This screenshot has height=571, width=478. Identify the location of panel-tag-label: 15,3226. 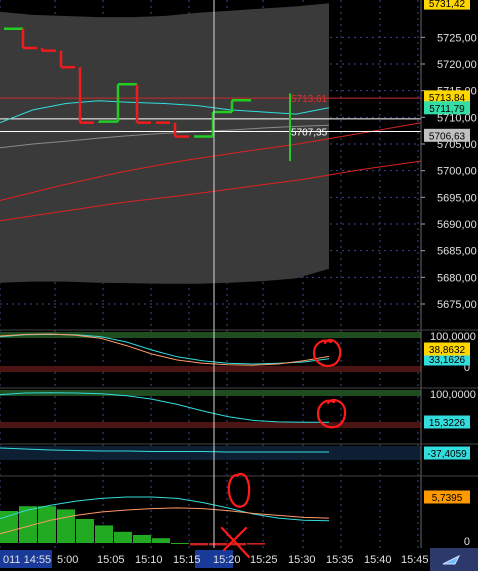
(447, 423).